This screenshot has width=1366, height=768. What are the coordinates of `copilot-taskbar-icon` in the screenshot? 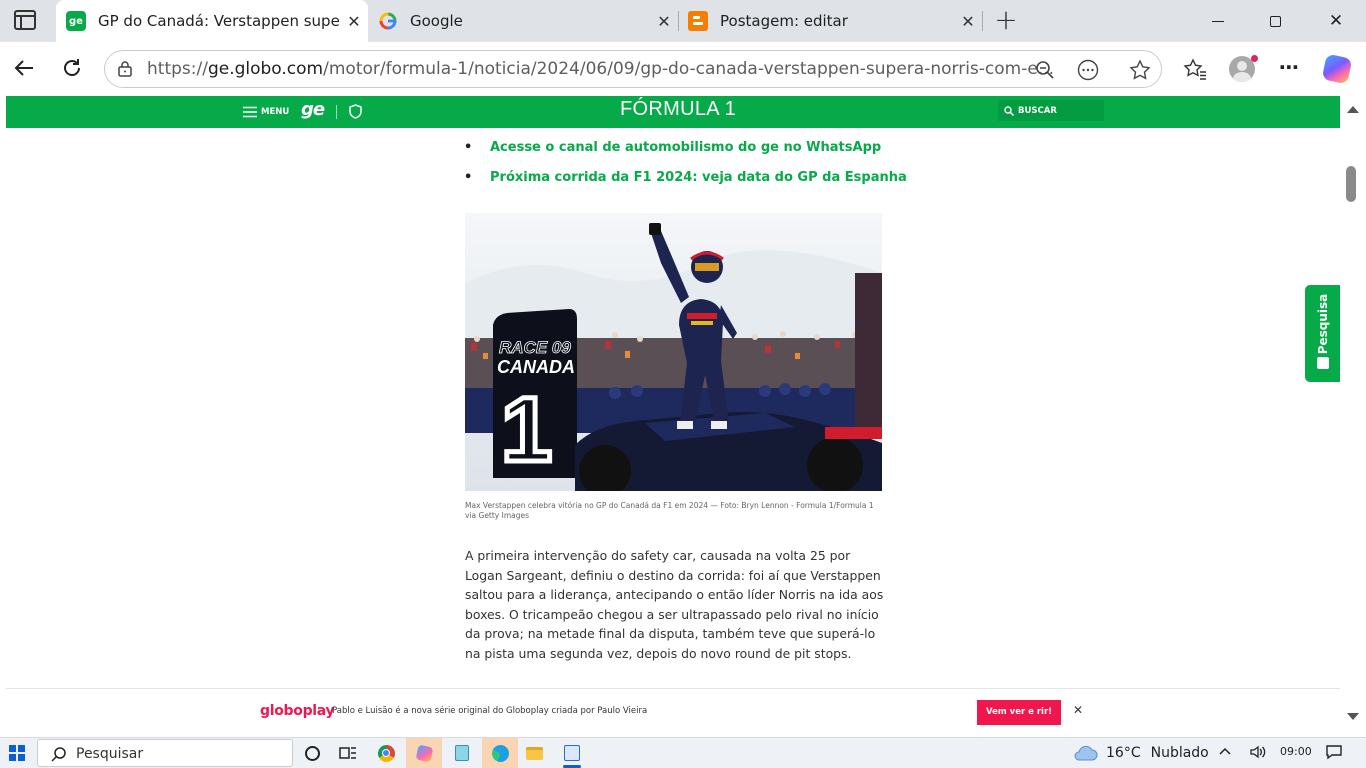 It's located at (424, 753).